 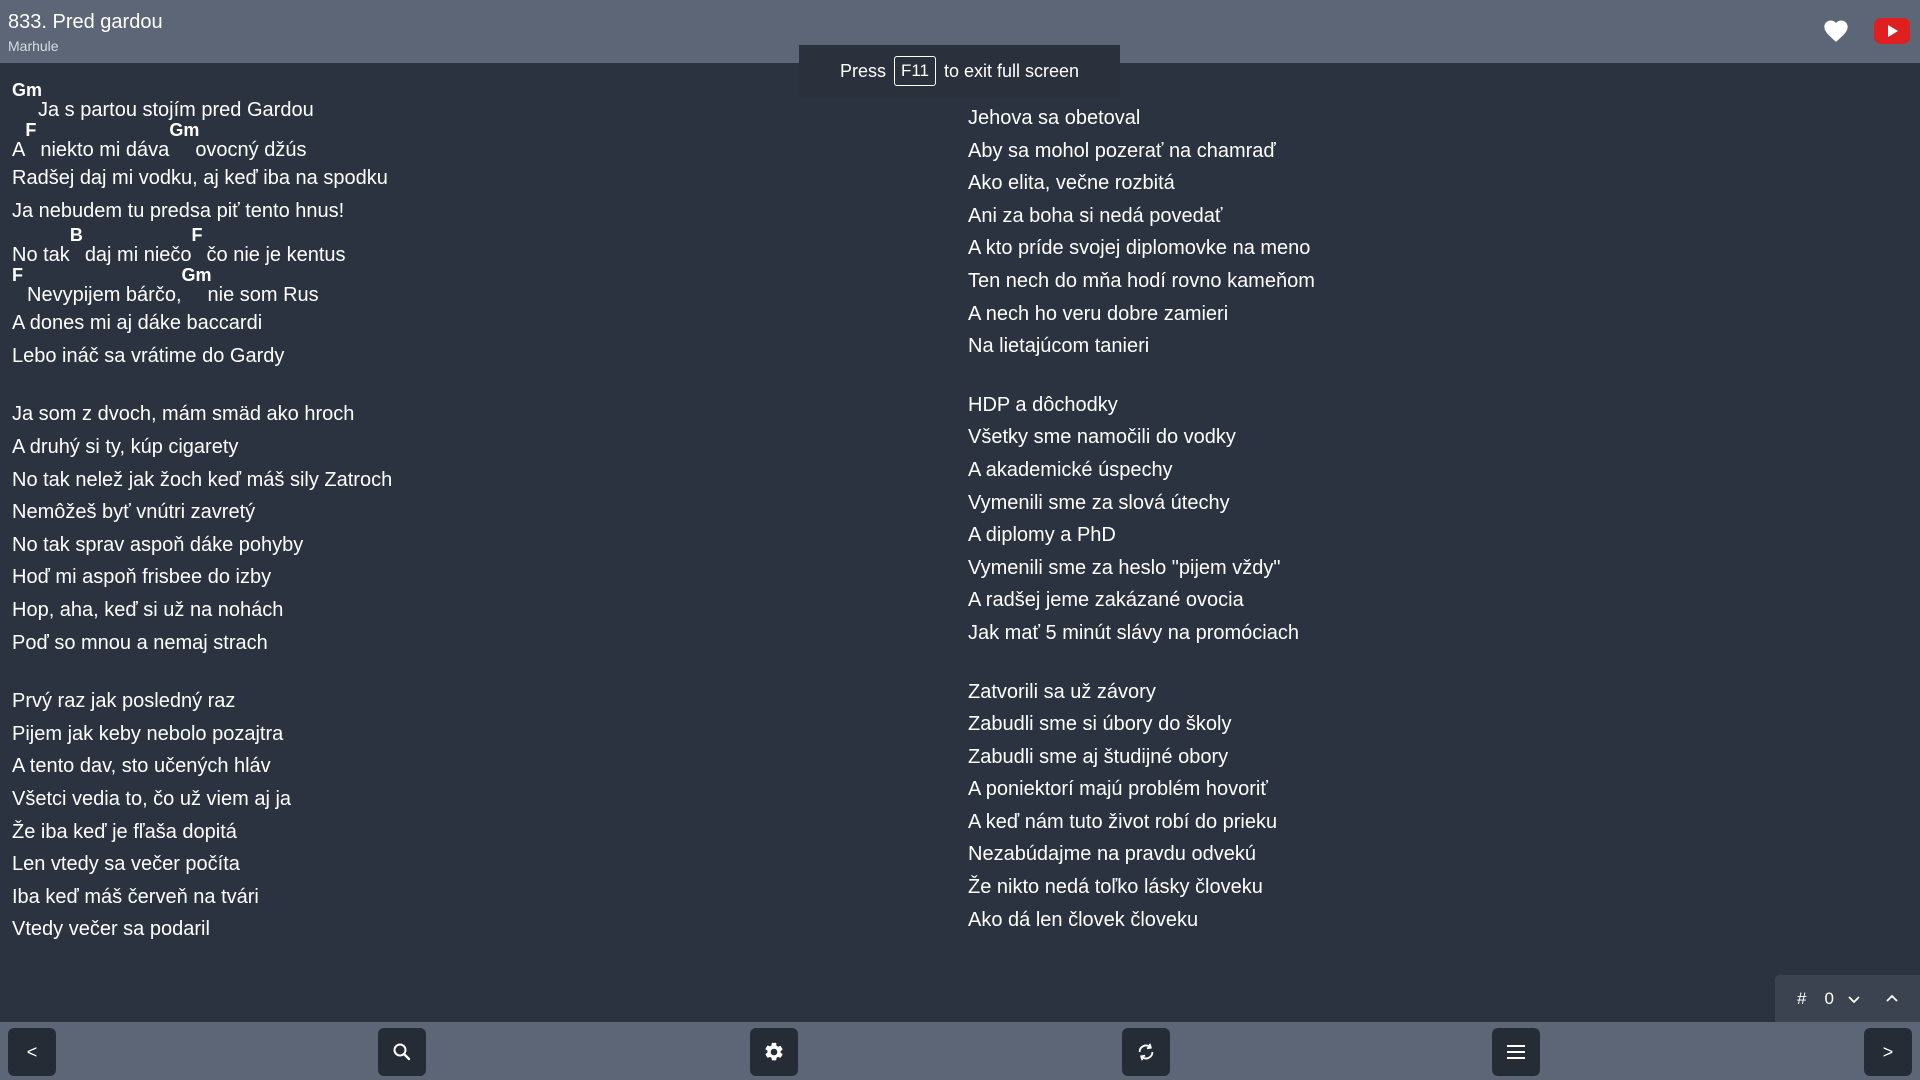 I want to click on lyric-text: Iba keď máš červeň na tvári, so click(x=135, y=896).